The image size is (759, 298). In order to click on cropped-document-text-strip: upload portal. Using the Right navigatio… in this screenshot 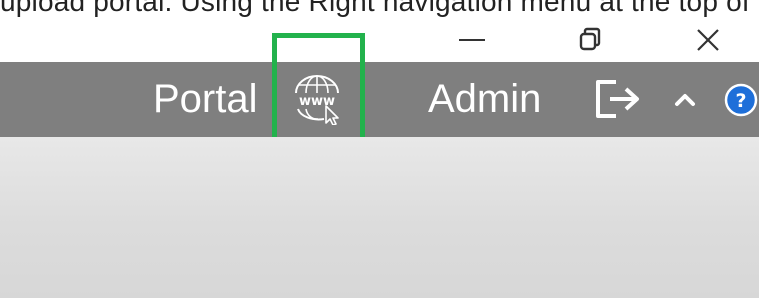, I will do `click(379, 9)`.